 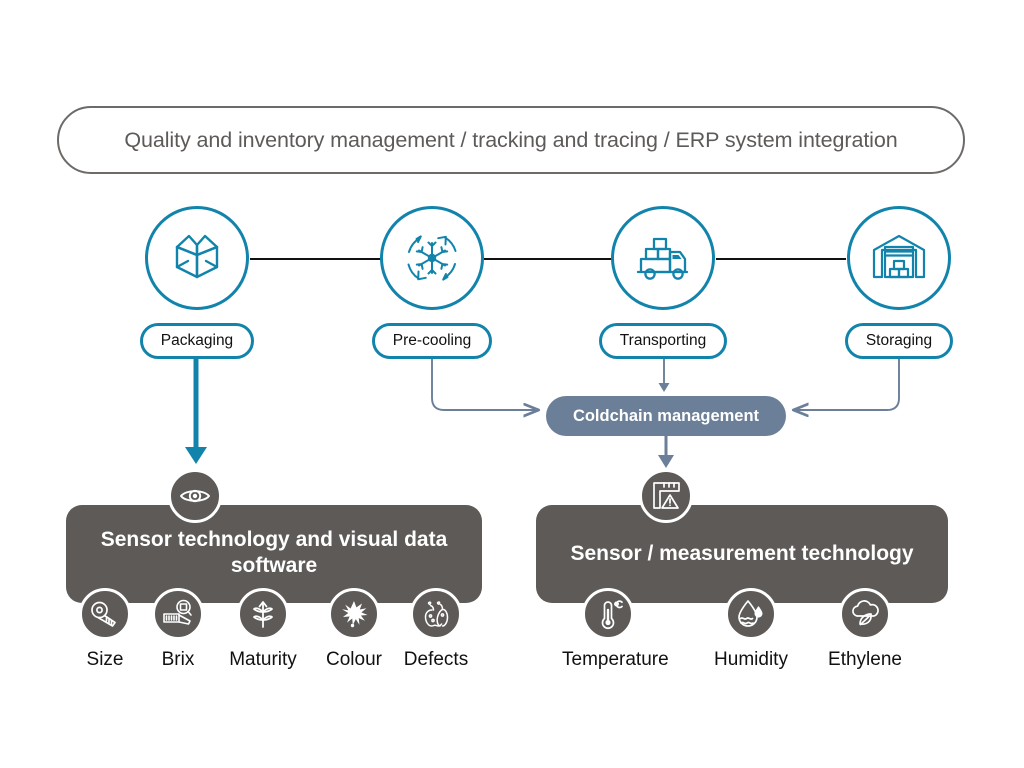 I want to click on metric-humidity-label: Humidity, so click(x=751, y=659).